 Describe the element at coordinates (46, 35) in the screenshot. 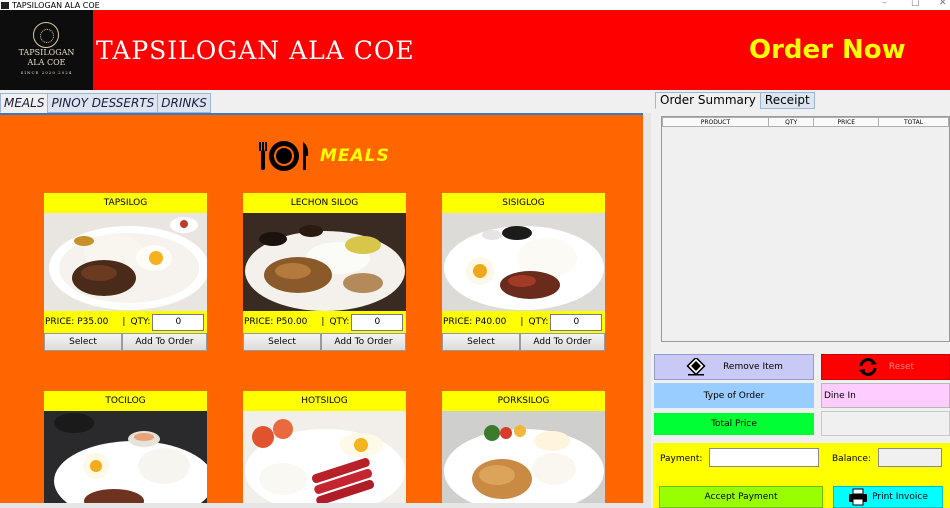

I see `logo-emblem-icon` at that location.